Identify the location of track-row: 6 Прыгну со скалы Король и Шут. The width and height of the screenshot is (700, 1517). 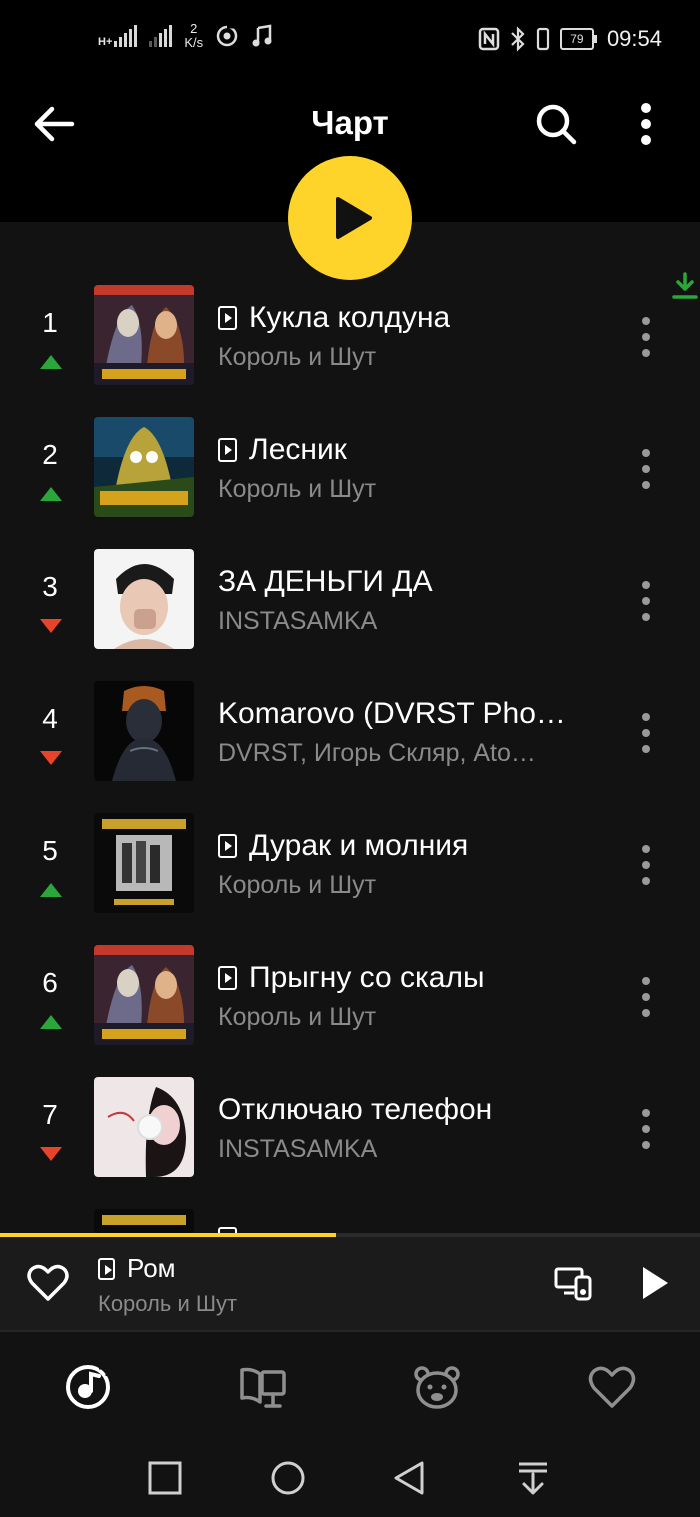
(350, 1011).